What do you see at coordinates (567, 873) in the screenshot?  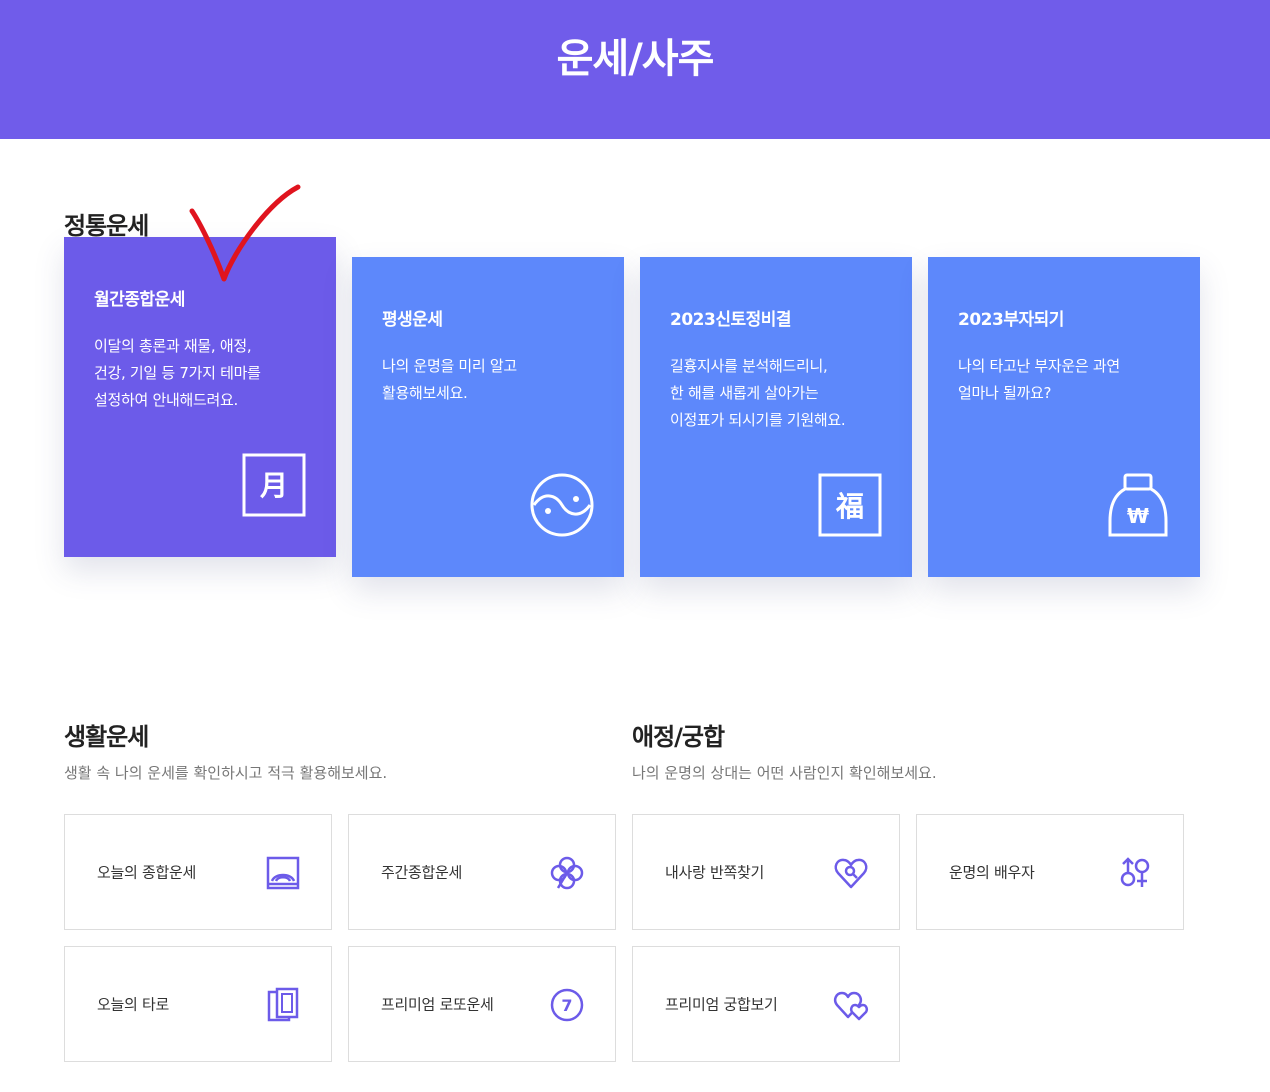 I see `clover-icon` at bounding box center [567, 873].